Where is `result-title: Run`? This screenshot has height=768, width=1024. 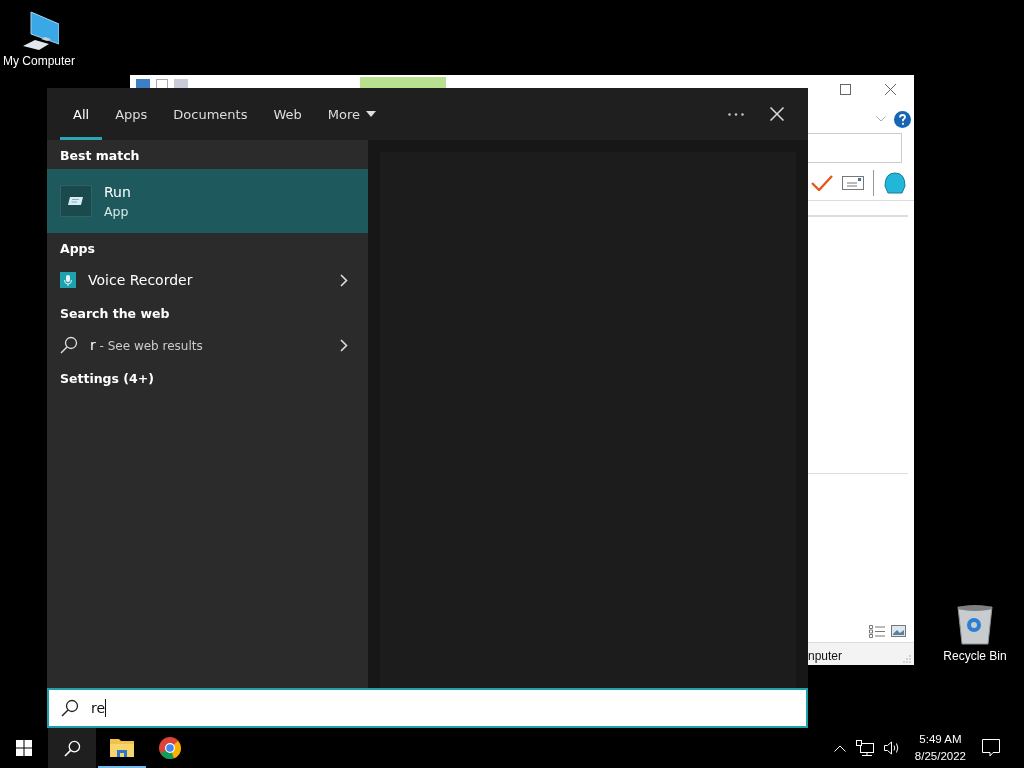
result-title: Run is located at coordinates (117, 191).